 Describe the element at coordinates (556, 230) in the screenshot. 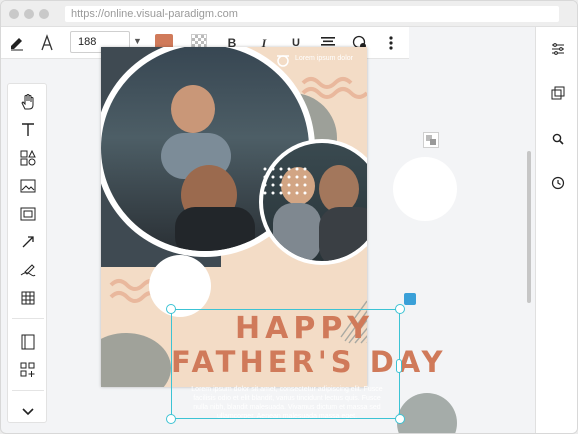

I see `right-tool-panel` at that location.